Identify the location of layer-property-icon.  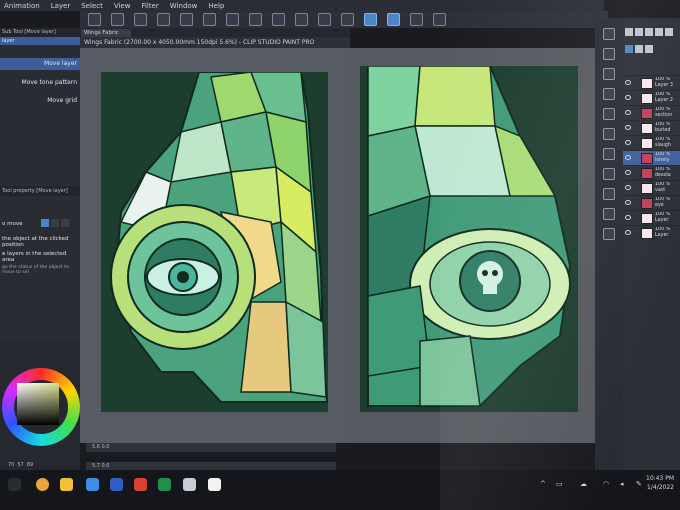
(609, 94).